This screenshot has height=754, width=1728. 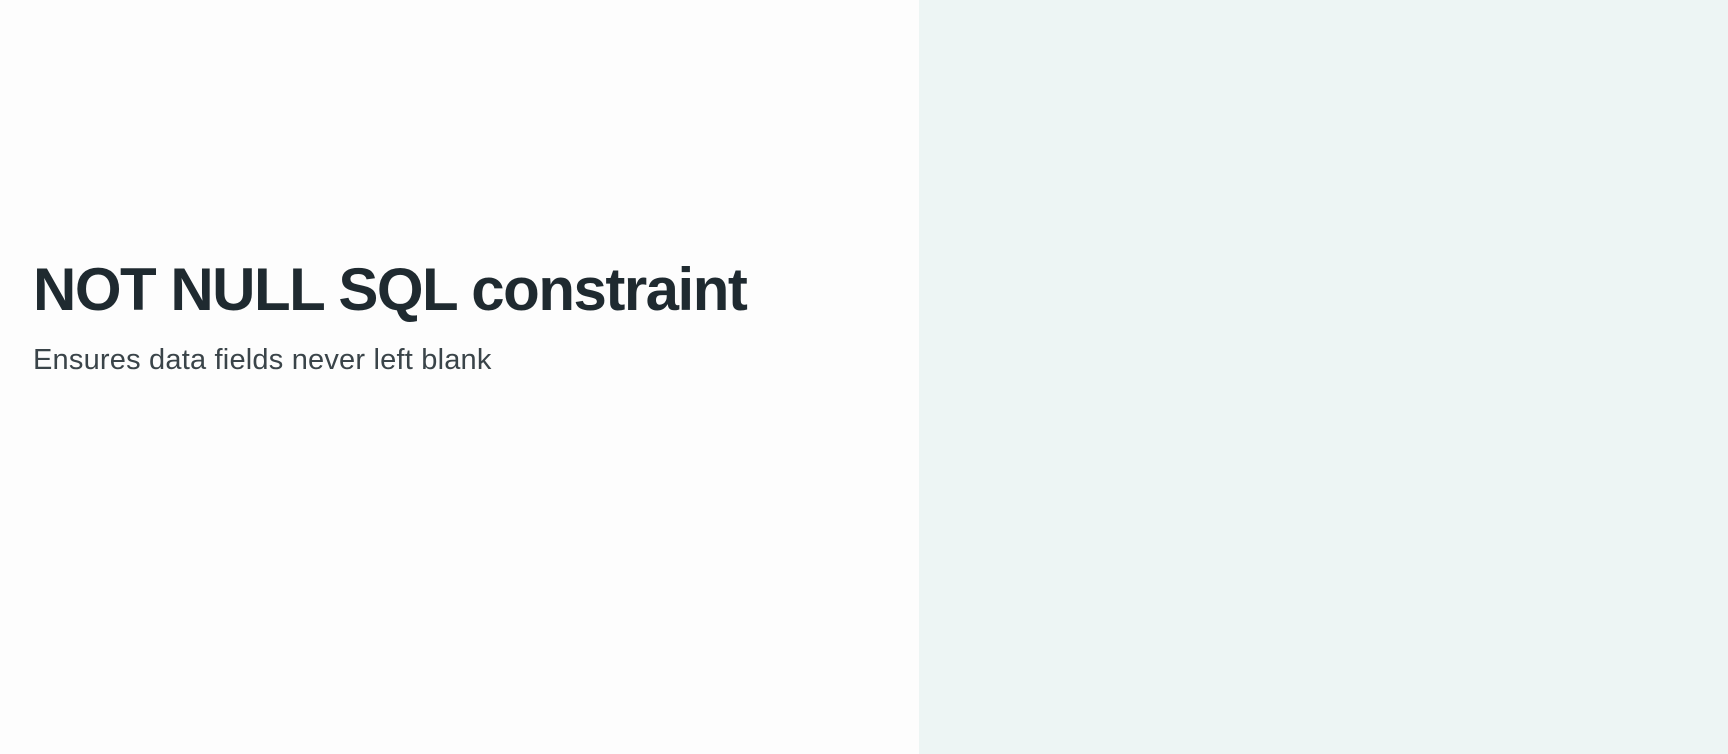 What do you see at coordinates (390, 289) in the screenshot?
I see `slide-title: NOT NULL SQL constraint` at bounding box center [390, 289].